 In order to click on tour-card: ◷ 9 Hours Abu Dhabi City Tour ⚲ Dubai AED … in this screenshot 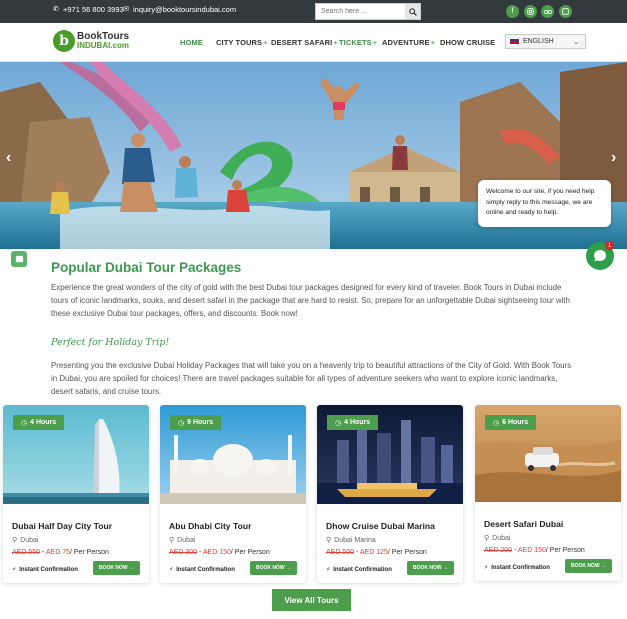, I will do `click(233, 494)`.